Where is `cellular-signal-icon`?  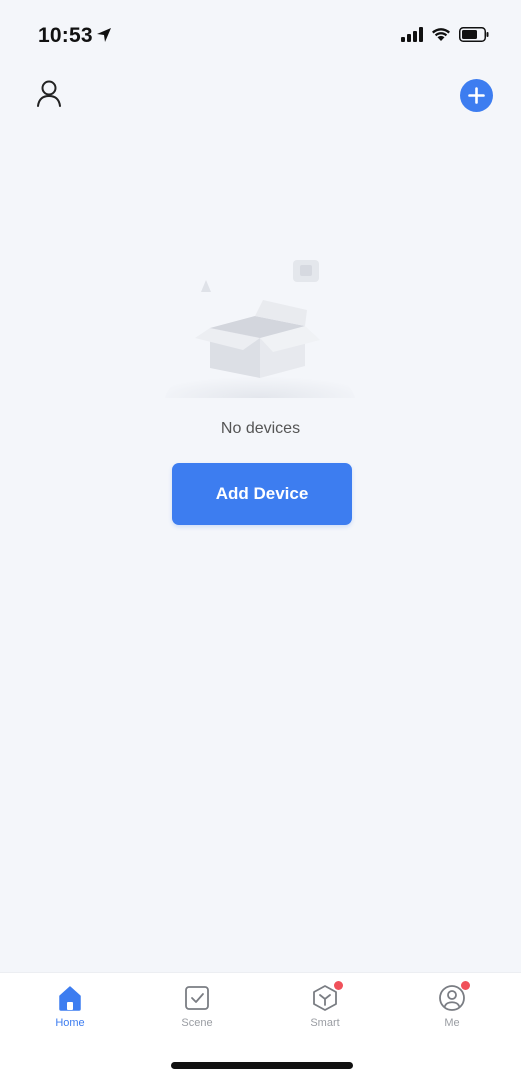
cellular-signal-icon is located at coordinates (412, 34).